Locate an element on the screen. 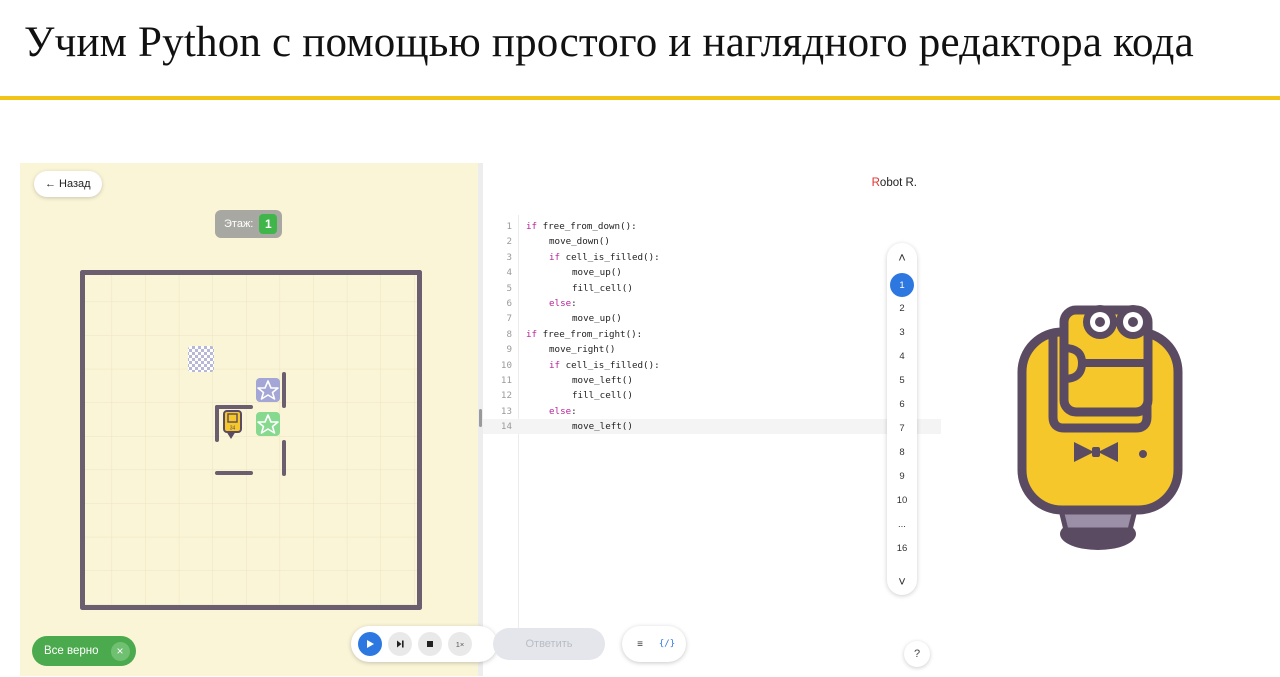 This screenshot has height=677, width=1280. step-button is located at coordinates (400, 644).